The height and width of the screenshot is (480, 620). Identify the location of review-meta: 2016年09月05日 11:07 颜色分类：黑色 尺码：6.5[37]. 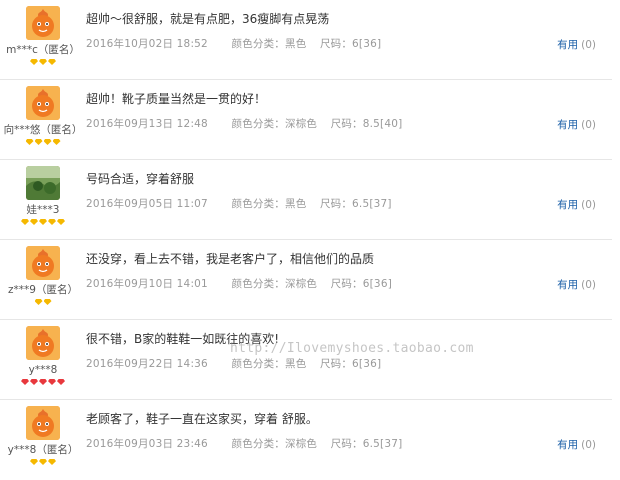
(239, 203).